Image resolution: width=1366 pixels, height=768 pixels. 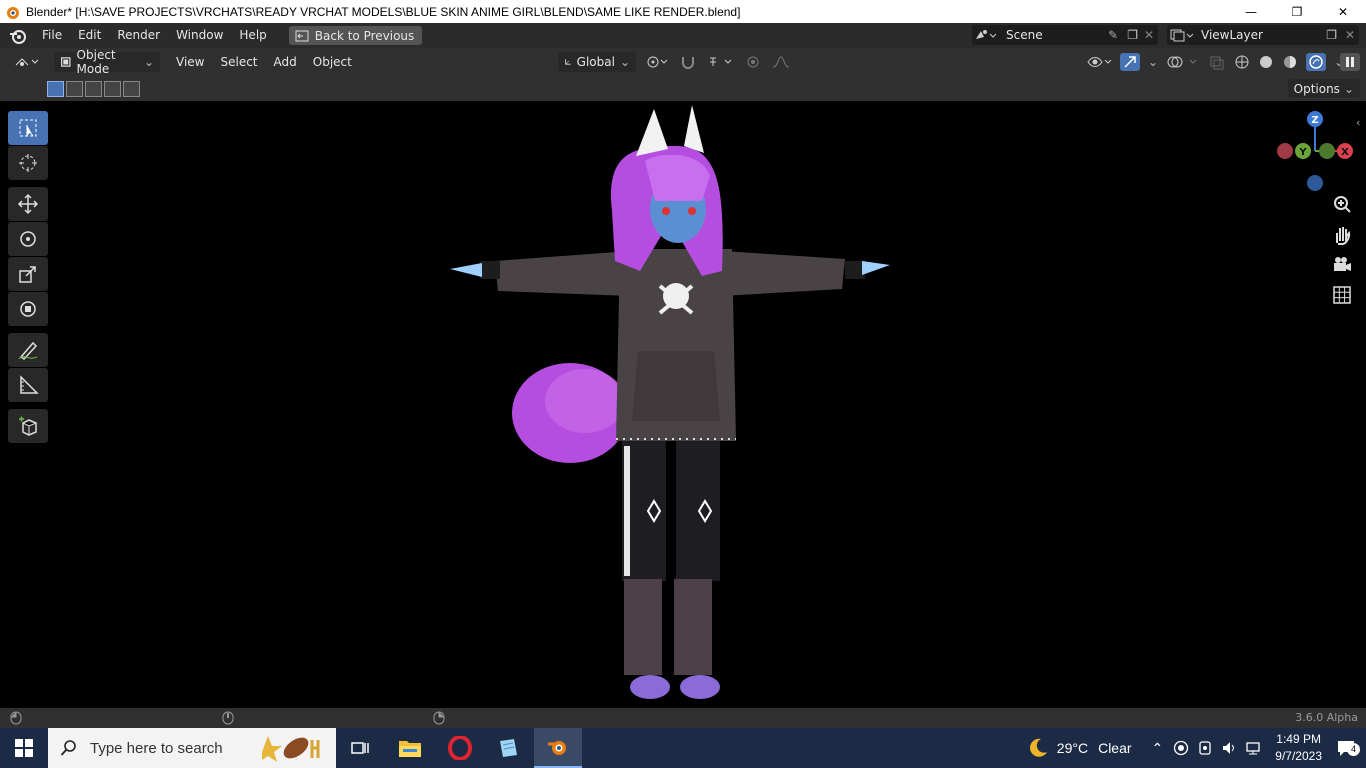 I want to click on rendered-shading-button, so click(x=1316, y=62).